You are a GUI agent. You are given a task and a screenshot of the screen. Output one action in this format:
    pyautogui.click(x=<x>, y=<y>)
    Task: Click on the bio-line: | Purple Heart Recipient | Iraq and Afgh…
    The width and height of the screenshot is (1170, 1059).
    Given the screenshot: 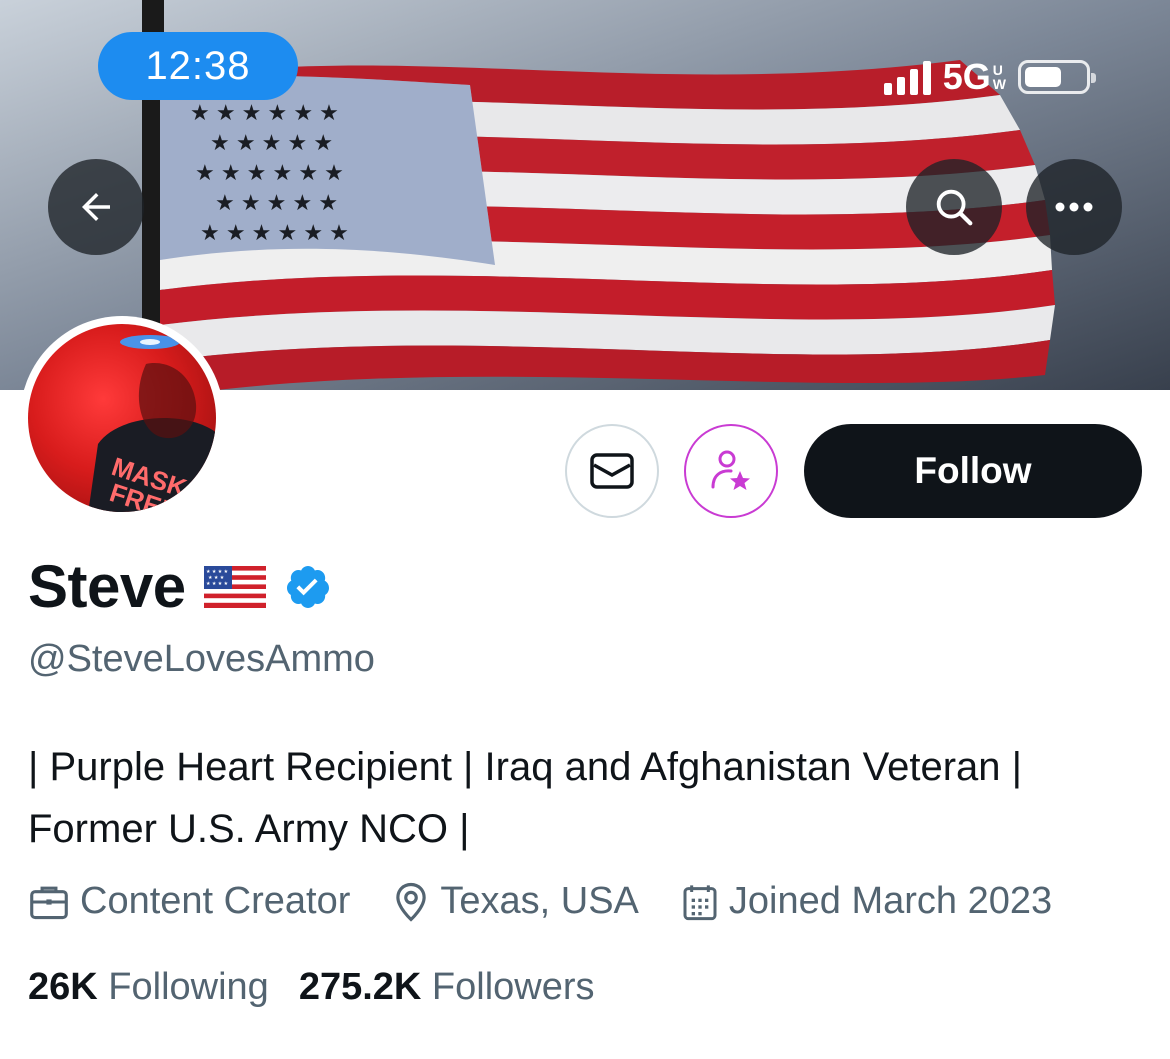 What is the action you would take?
    pyautogui.click(x=525, y=767)
    